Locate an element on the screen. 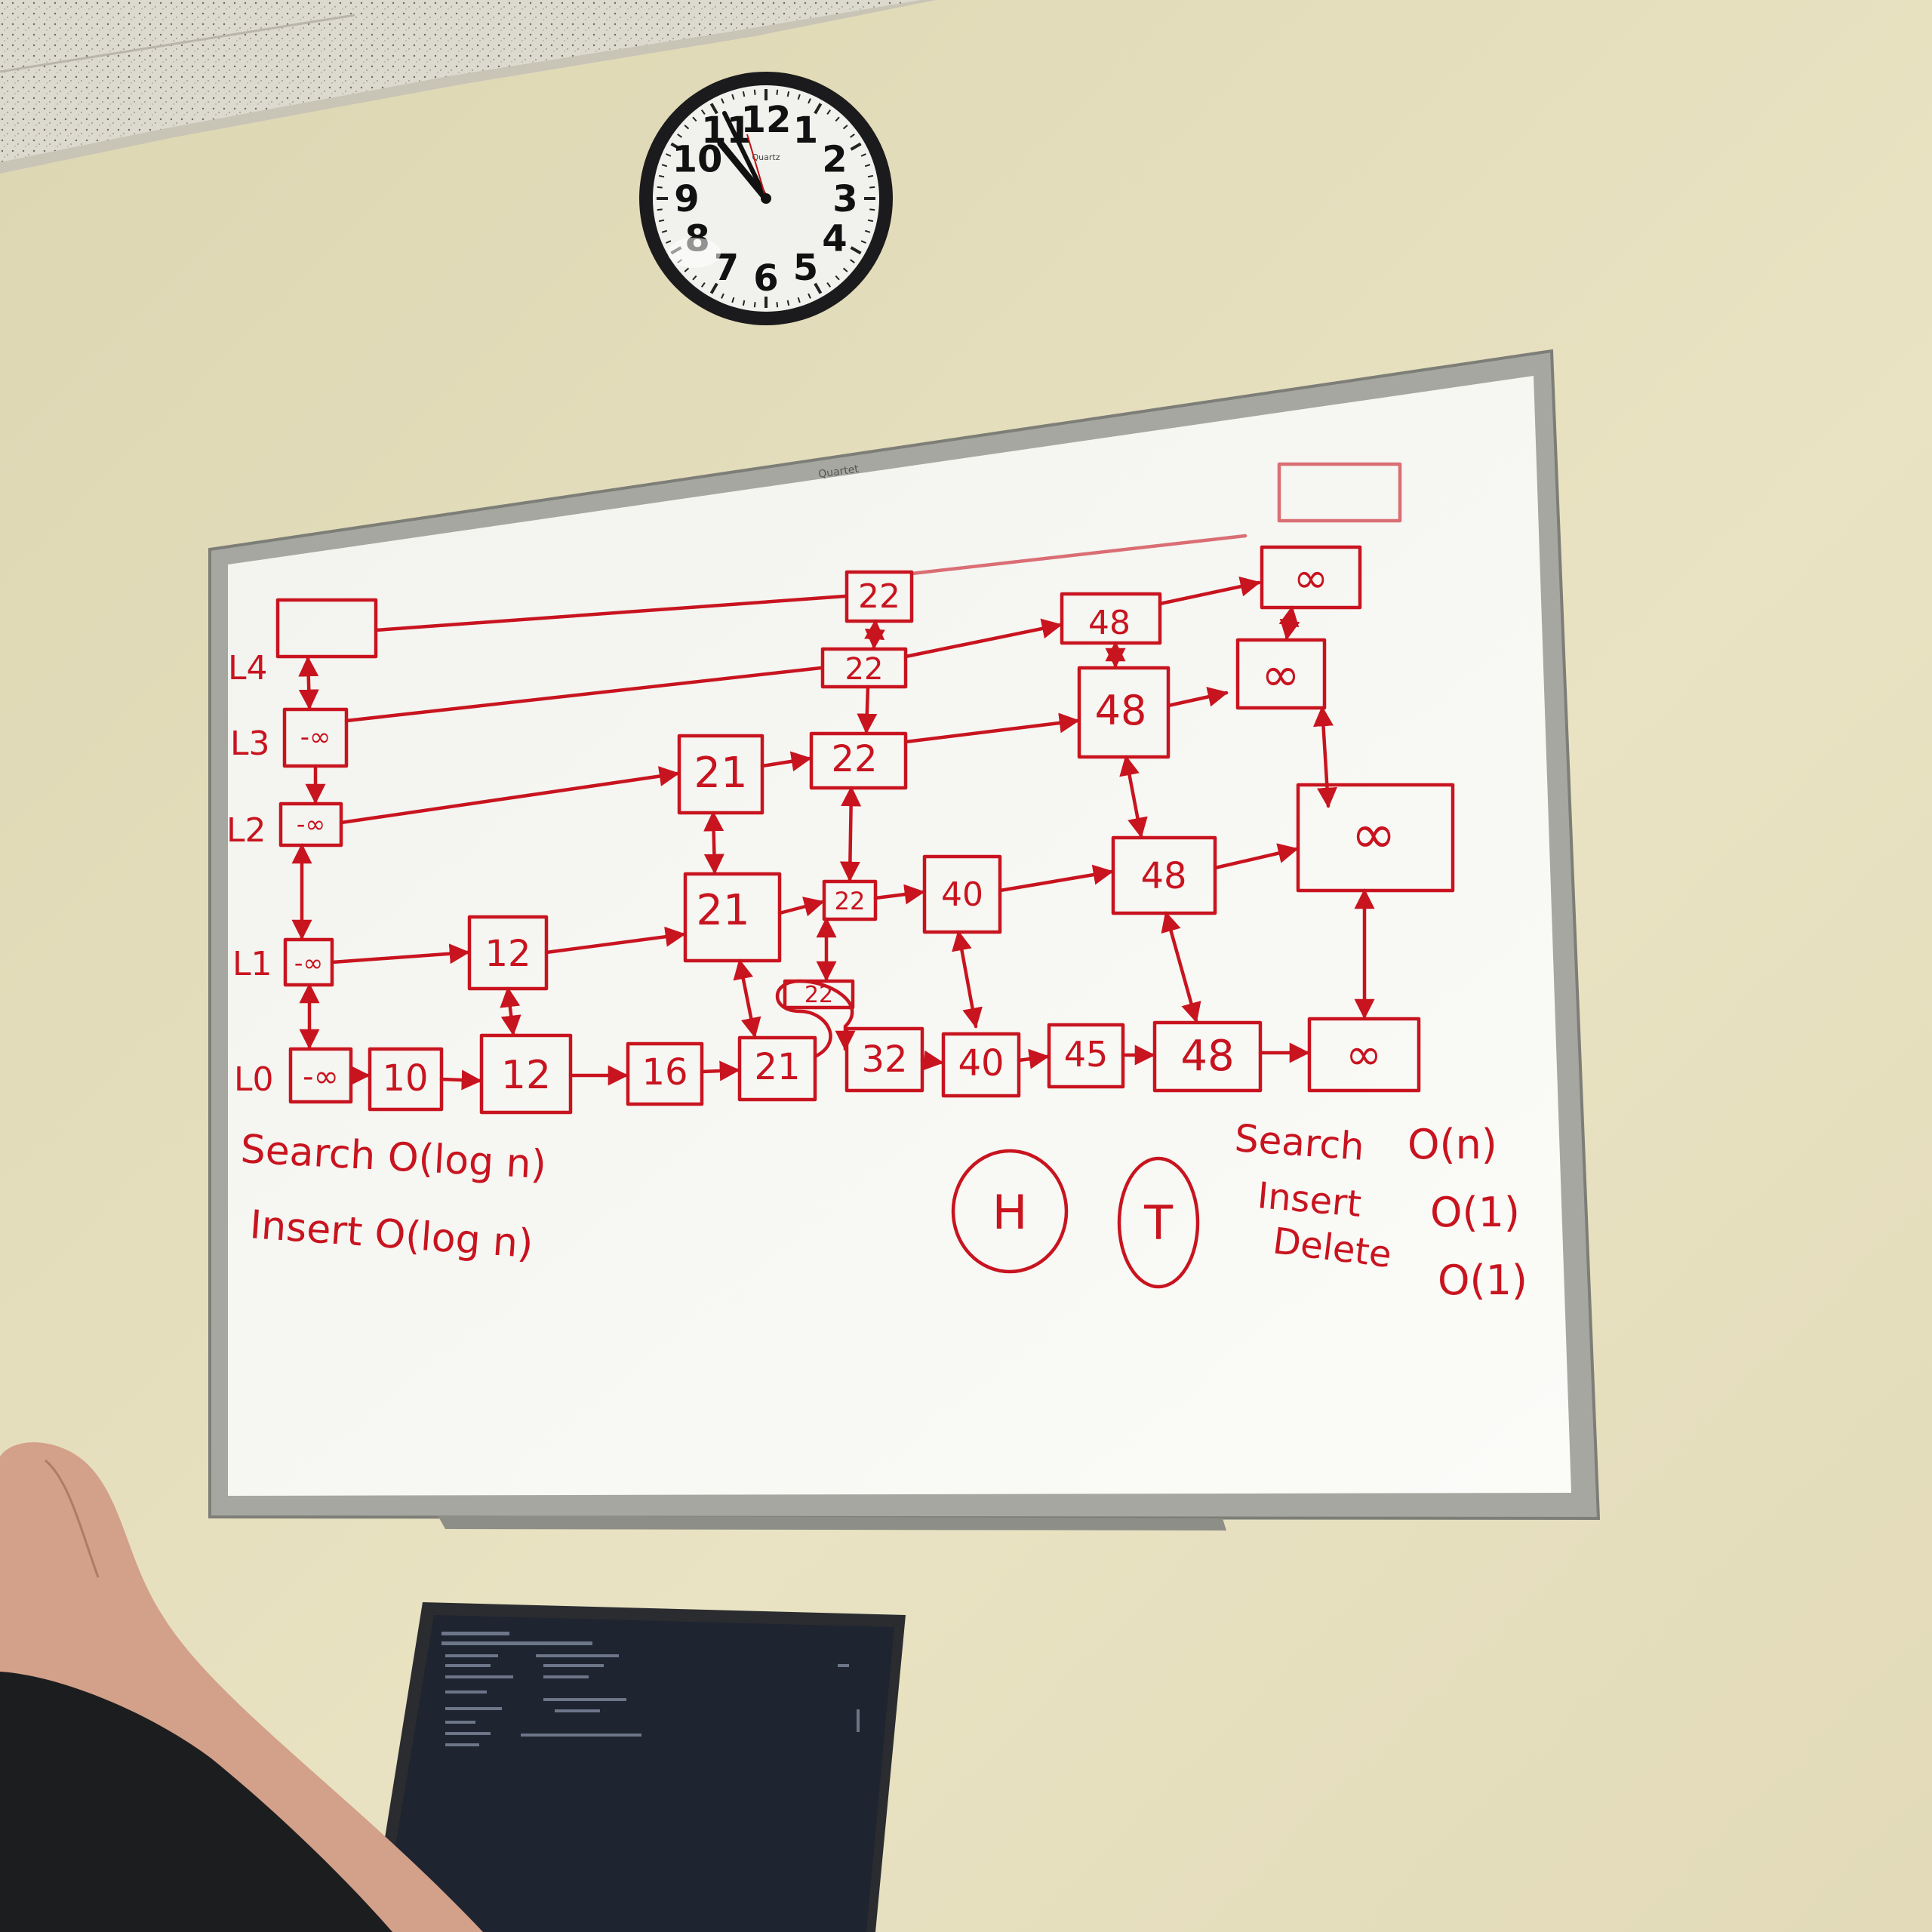 The height and width of the screenshot is (1932, 1932). laptop-screen is located at coordinates (637, 1773).